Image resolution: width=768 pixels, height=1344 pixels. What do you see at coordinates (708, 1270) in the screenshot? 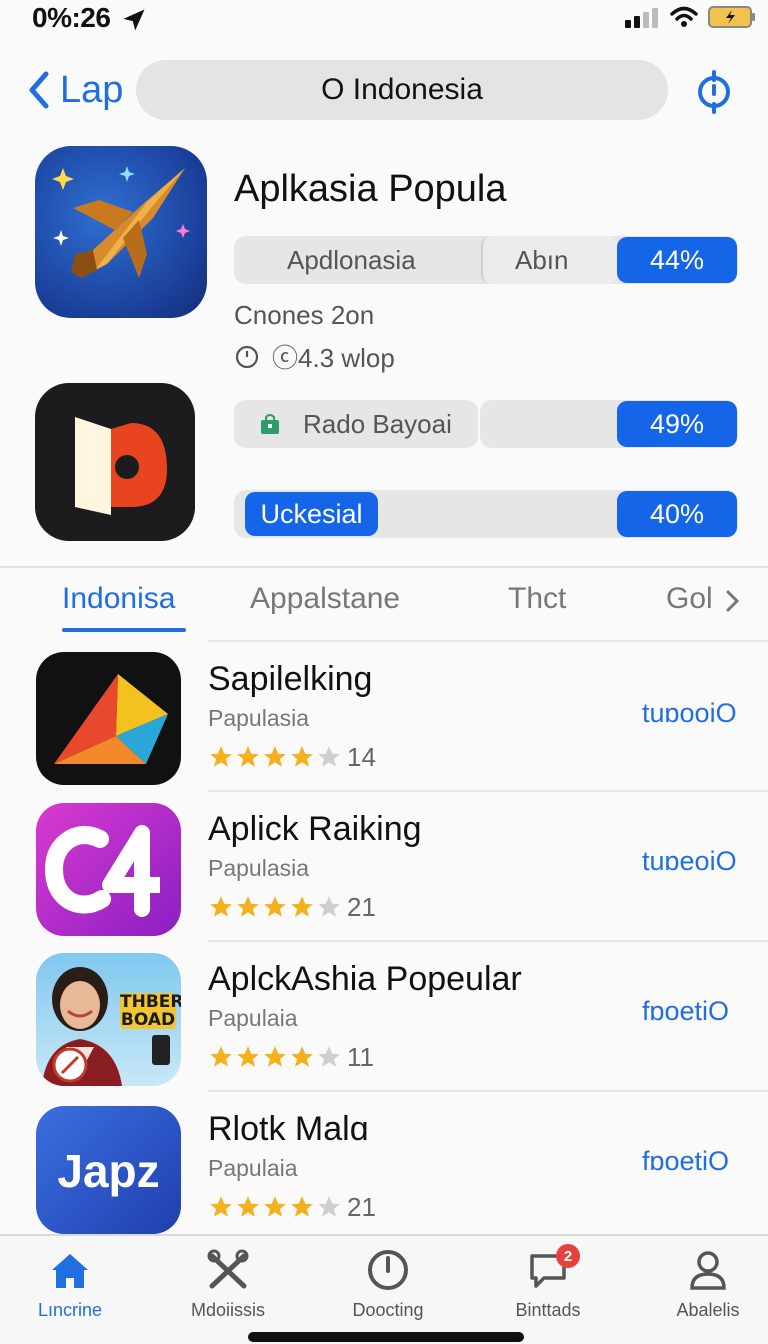
I see `person-icon` at bounding box center [708, 1270].